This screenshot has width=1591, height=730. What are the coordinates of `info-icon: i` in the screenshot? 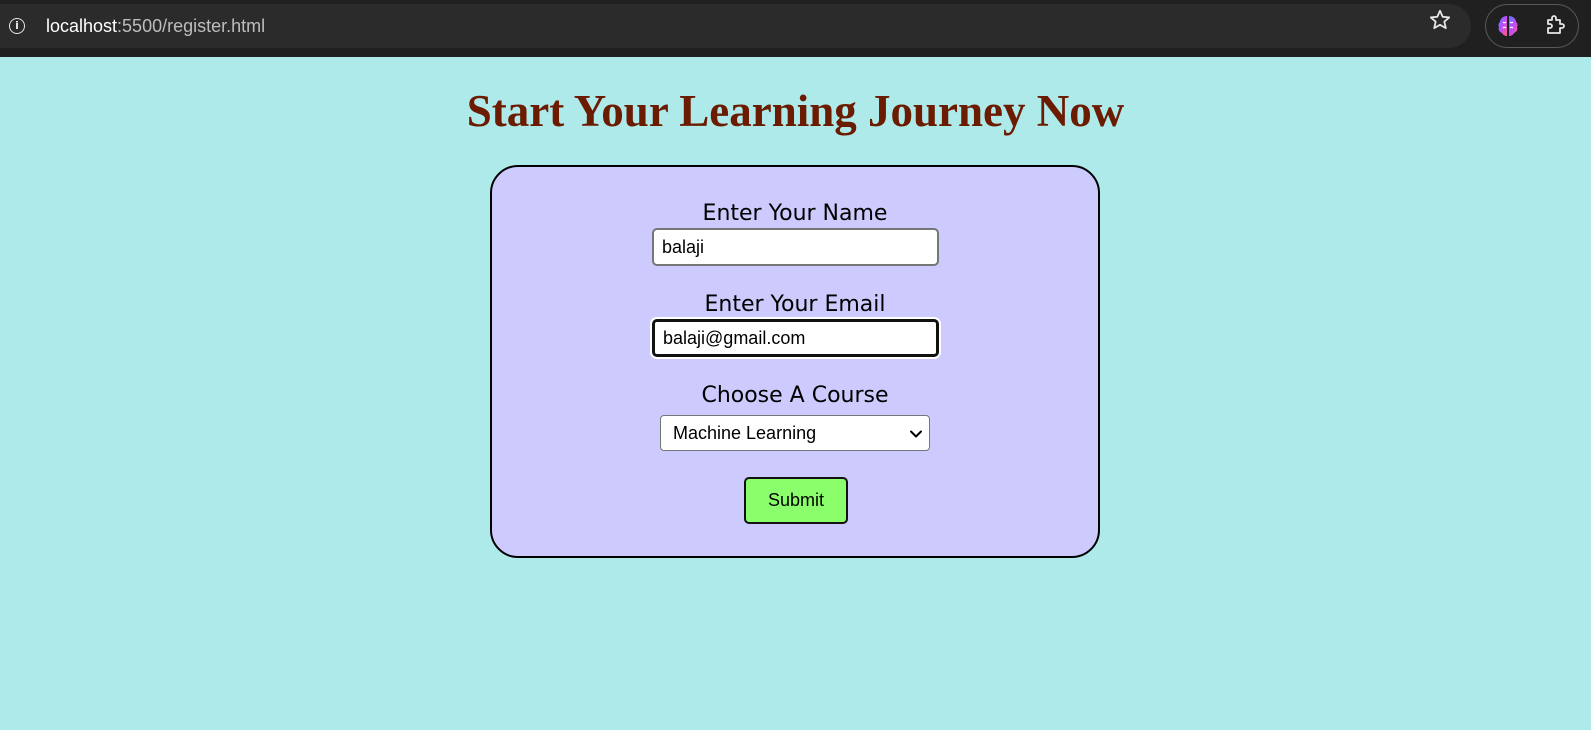 It's located at (17, 26).